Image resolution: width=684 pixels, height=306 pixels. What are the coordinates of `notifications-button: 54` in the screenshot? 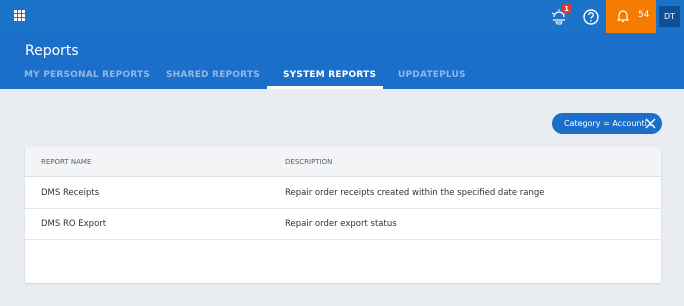 It's located at (631, 16).